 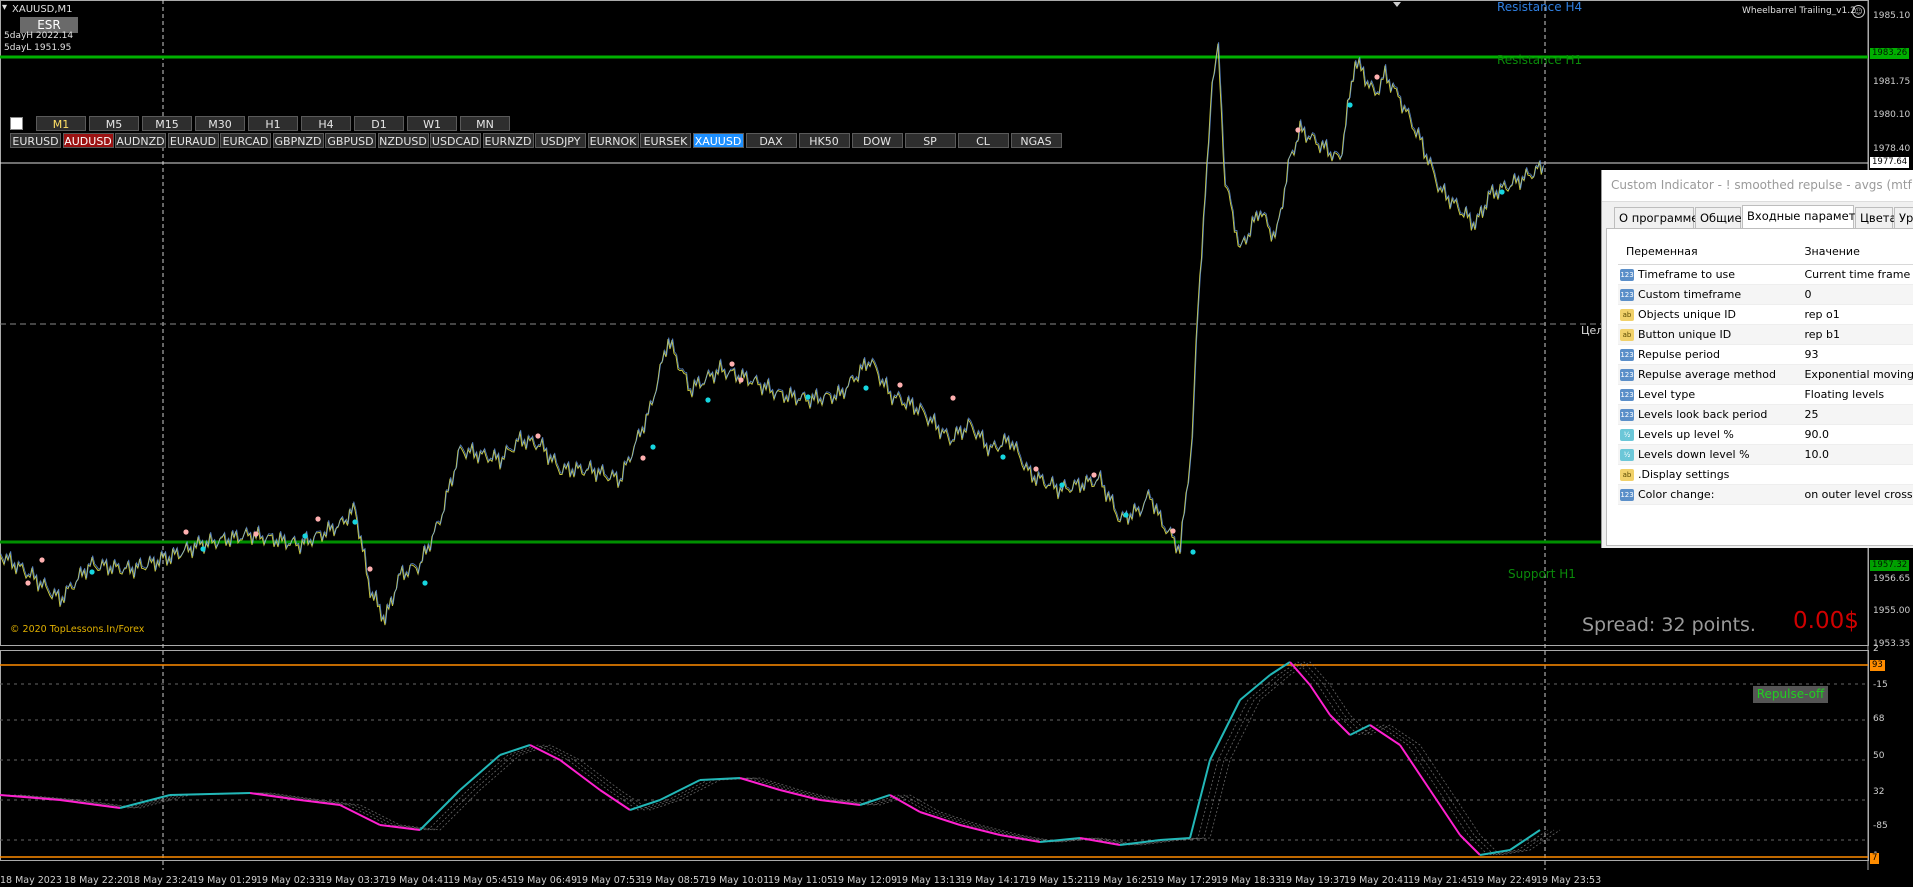 I want to click on symbol-button-gbpnzd: GBPNZD, so click(x=298, y=140).